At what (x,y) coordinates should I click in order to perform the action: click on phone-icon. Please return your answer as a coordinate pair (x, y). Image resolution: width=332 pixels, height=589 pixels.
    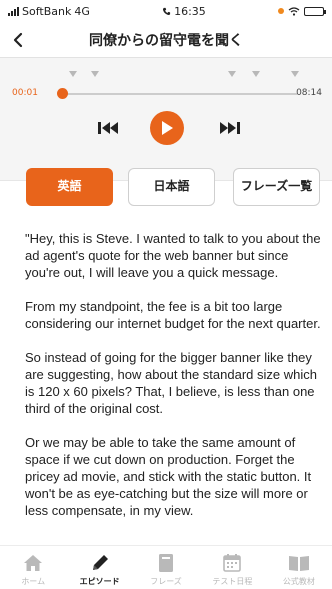
    Looking at the image, I should click on (167, 11).